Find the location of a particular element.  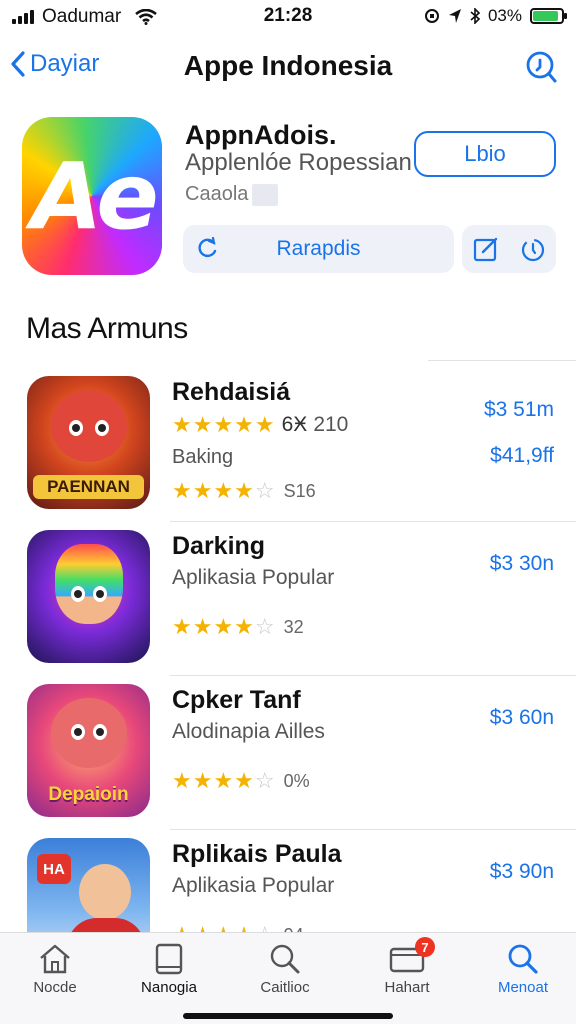

home-icon is located at coordinates (55, 959).